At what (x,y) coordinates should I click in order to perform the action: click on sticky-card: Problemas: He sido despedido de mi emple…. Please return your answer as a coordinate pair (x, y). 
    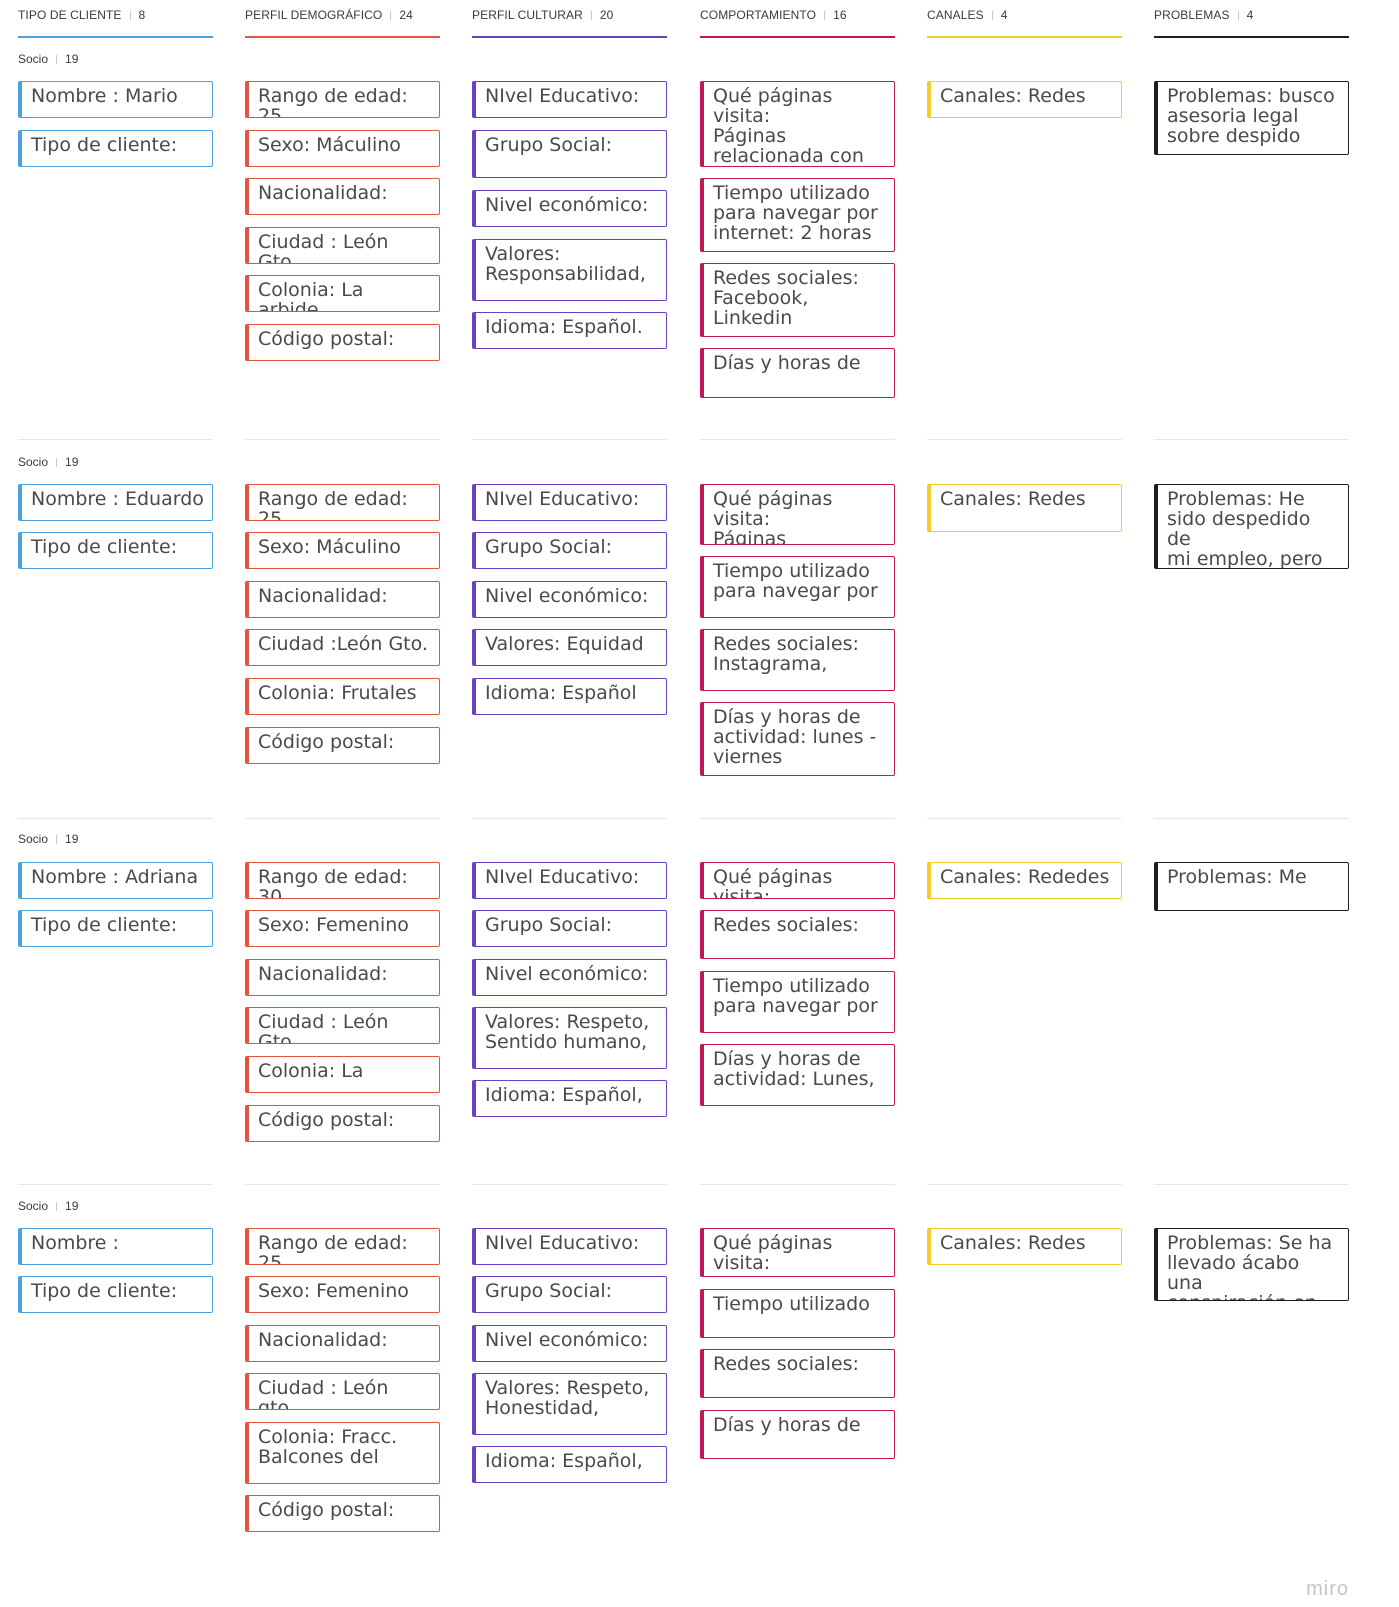
    Looking at the image, I should click on (1251, 526).